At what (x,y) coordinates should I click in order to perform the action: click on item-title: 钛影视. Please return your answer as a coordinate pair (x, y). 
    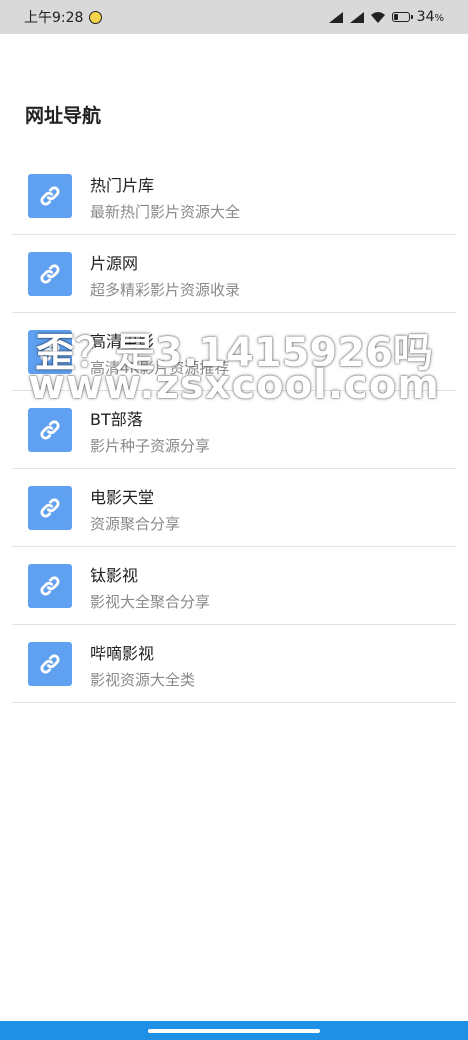
    Looking at the image, I should click on (114, 575).